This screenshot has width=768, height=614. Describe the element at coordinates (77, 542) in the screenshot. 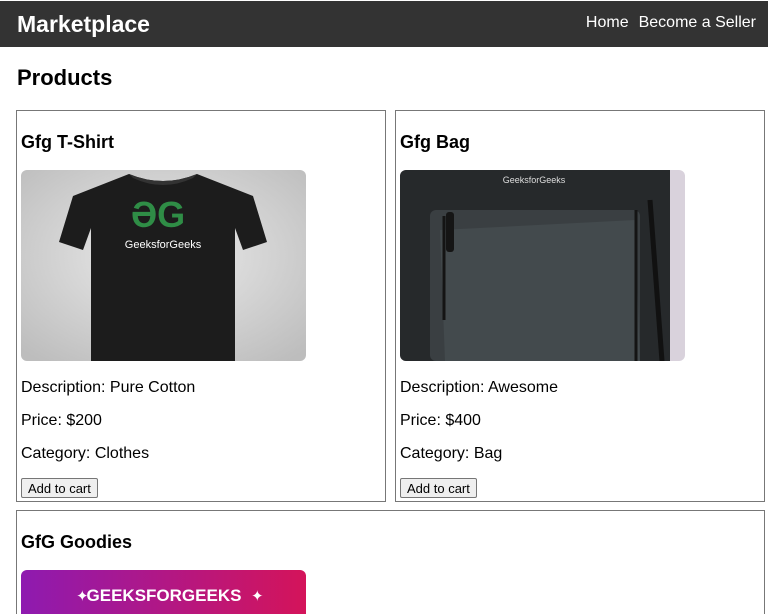

I see `product-title: GfG Goodies` at that location.